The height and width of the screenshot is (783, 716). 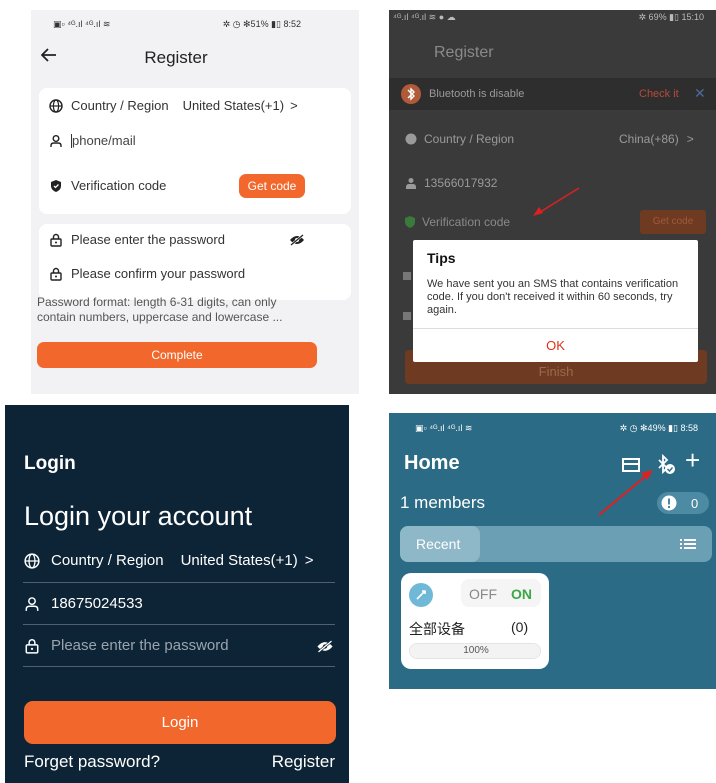 I want to click on page-title: Login your account, so click(x=138, y=516).